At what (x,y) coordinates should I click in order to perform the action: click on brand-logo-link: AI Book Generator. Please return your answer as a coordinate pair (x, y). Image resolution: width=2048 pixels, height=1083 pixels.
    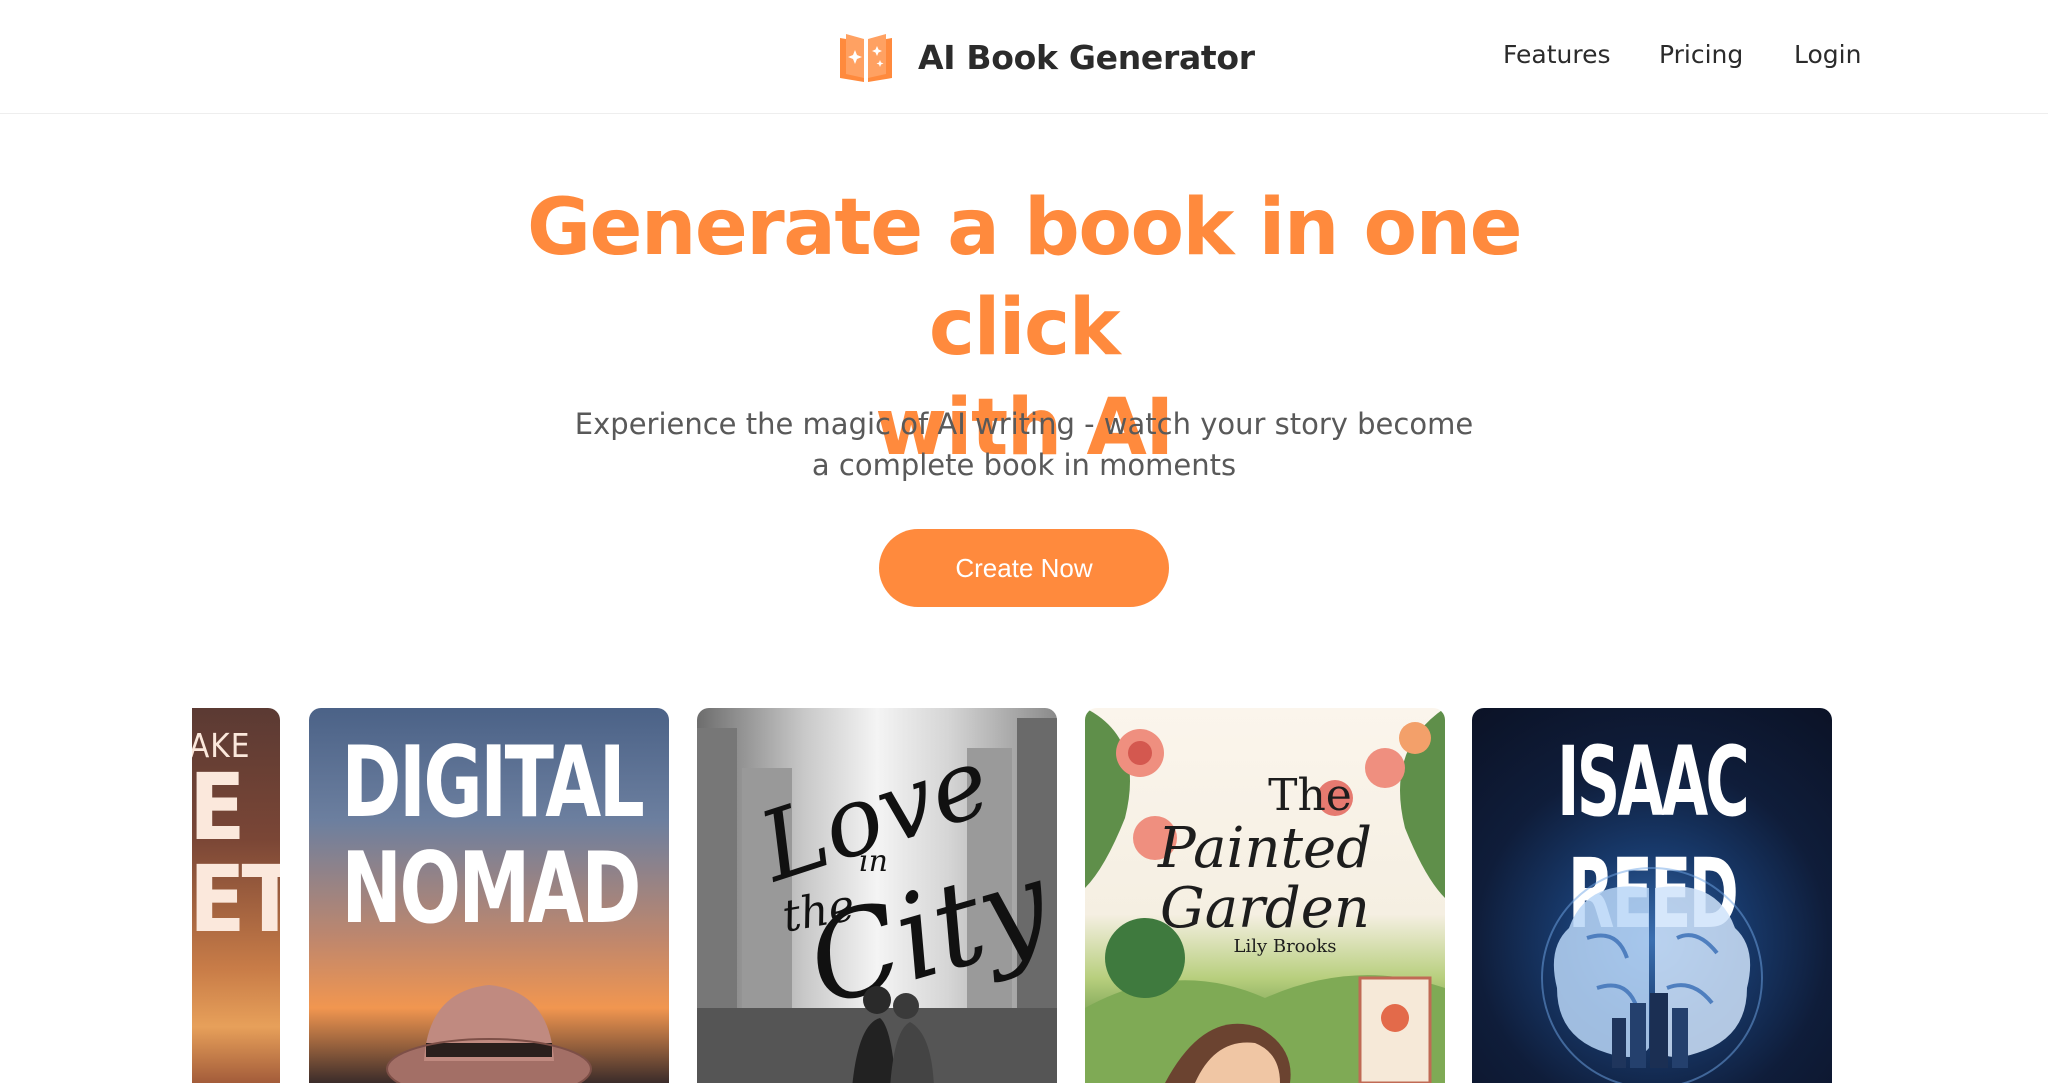
    Looking at the image, I should click on (1045, 57).